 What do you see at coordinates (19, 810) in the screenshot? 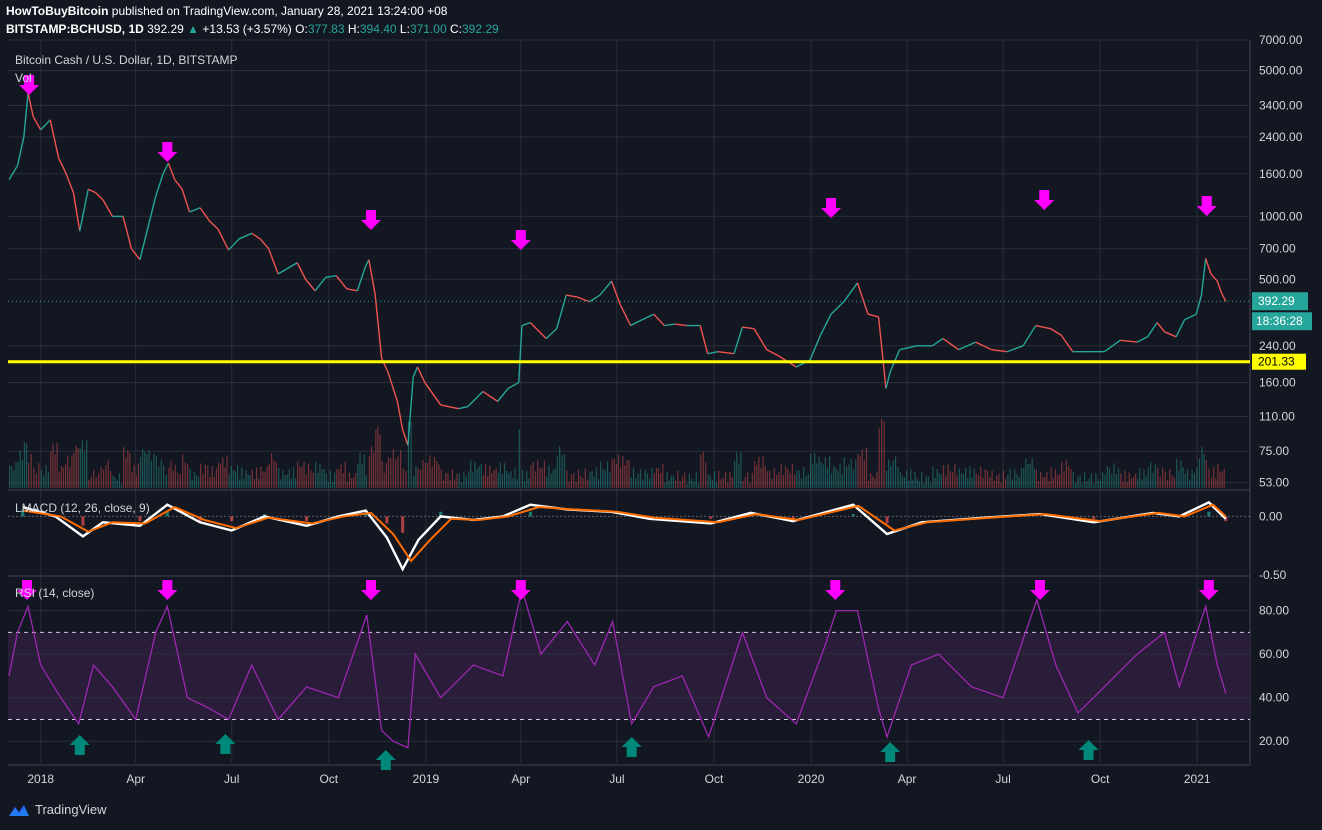
I see `tradingview-logo-icon` at bounding box center [19, 810].